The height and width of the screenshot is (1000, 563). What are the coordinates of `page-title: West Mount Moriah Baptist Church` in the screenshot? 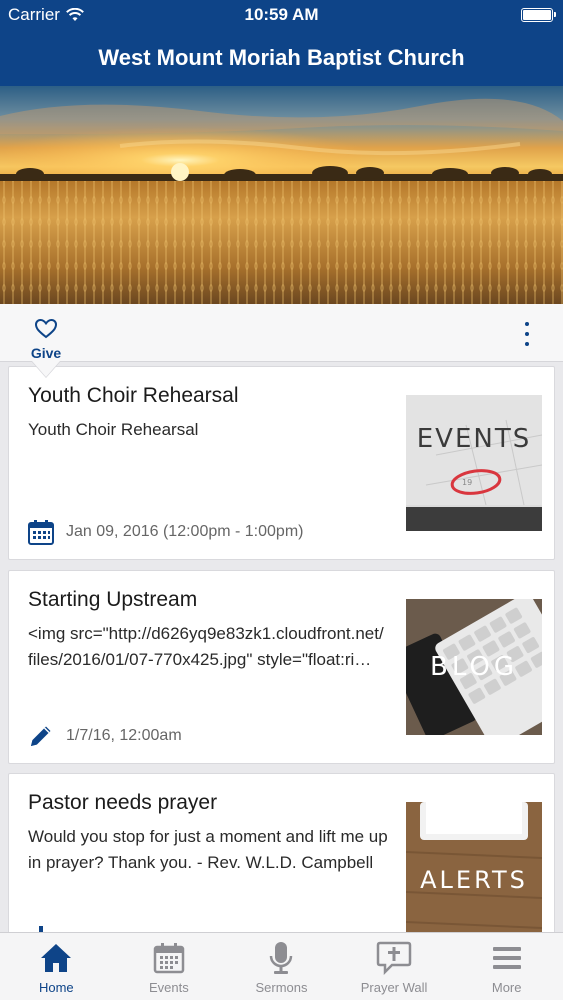 It's located at (281, 57).